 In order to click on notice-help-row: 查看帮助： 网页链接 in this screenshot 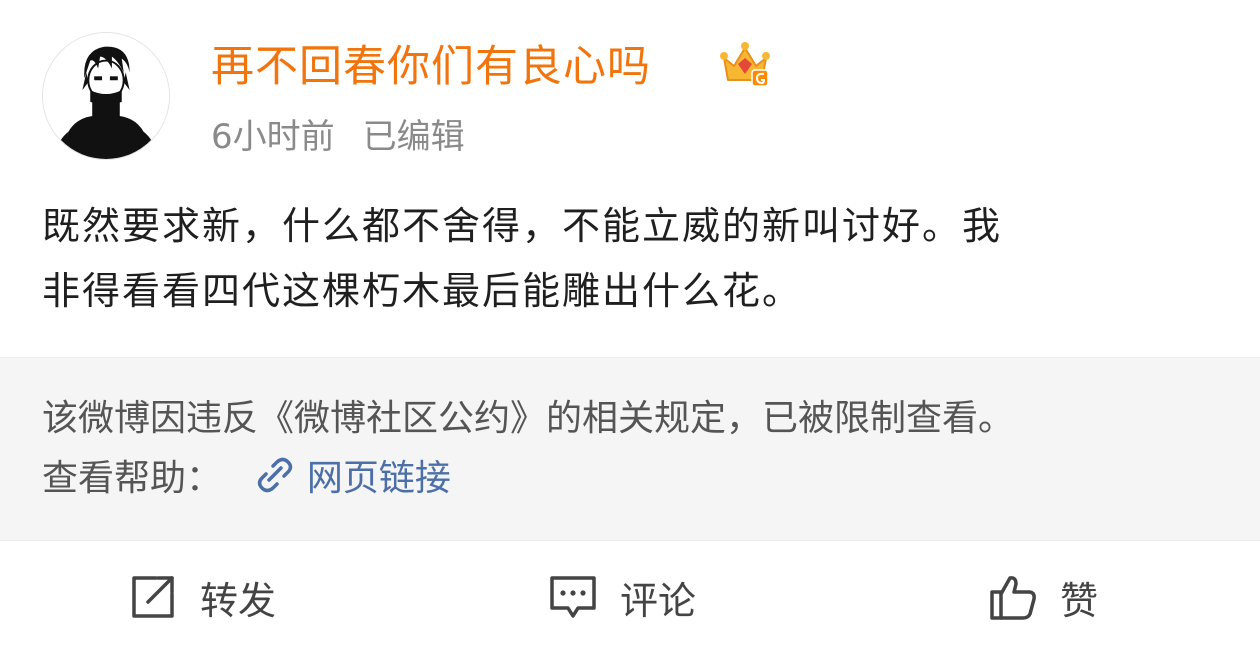, I will do `click(246, 479)`.